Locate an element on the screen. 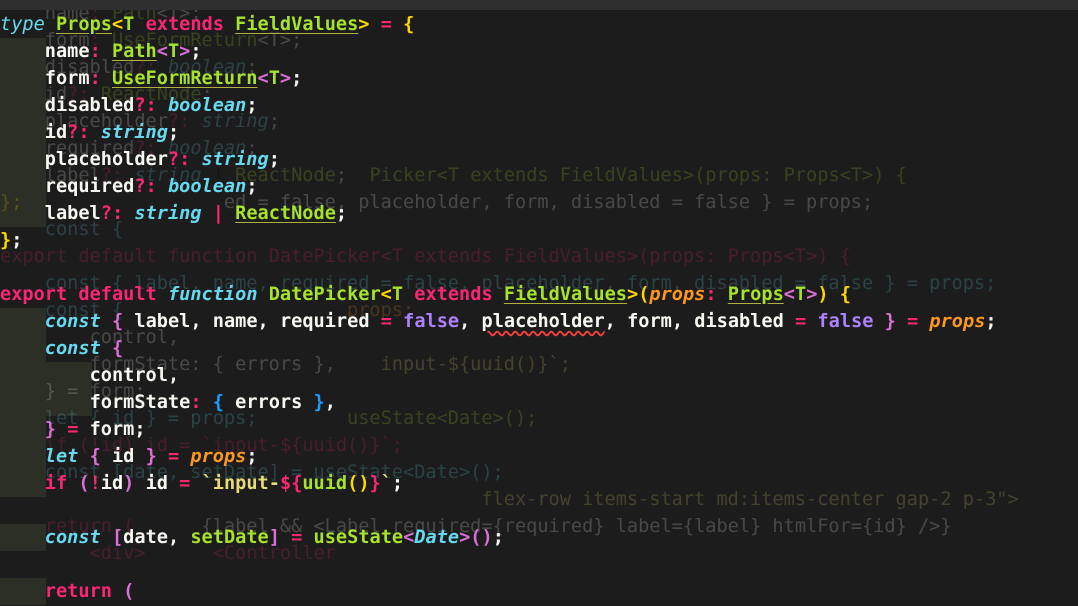 This screenshot has height=606, width=1078. code-line: control, is located at coordinates (90, 375).